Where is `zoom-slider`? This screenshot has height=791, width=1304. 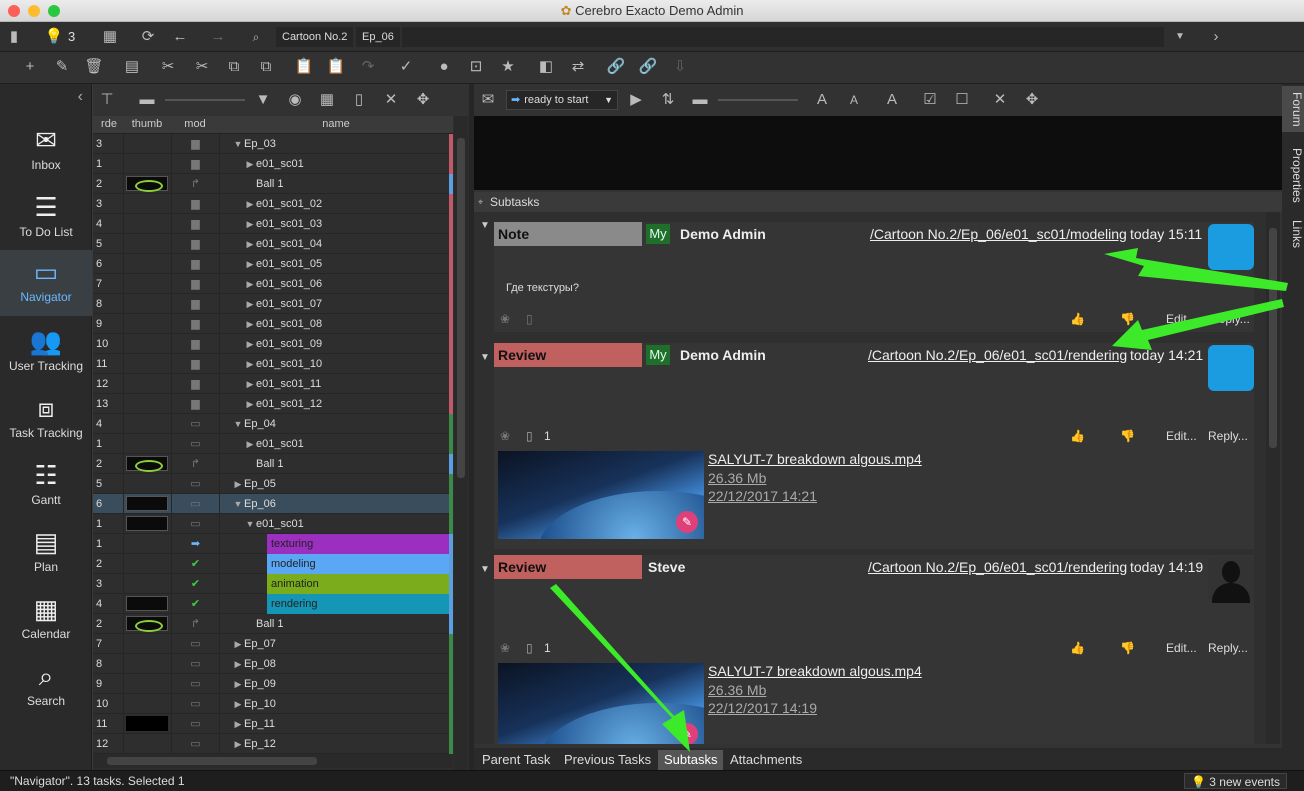
zoom-slider is located at coordinates (758, 100).